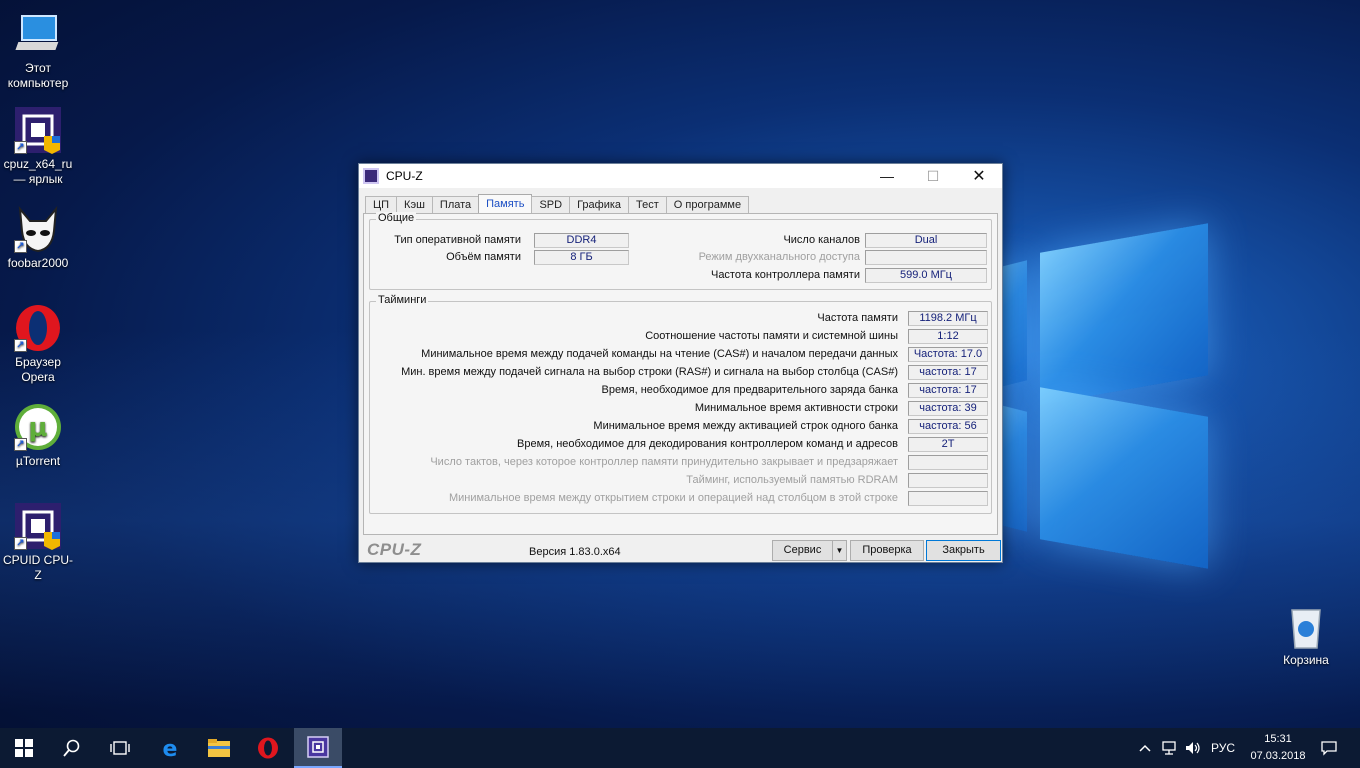 The width and height of the screenshot is (1360, 768). I want to click on tab-mainboard: Плата, so click(455, 205).